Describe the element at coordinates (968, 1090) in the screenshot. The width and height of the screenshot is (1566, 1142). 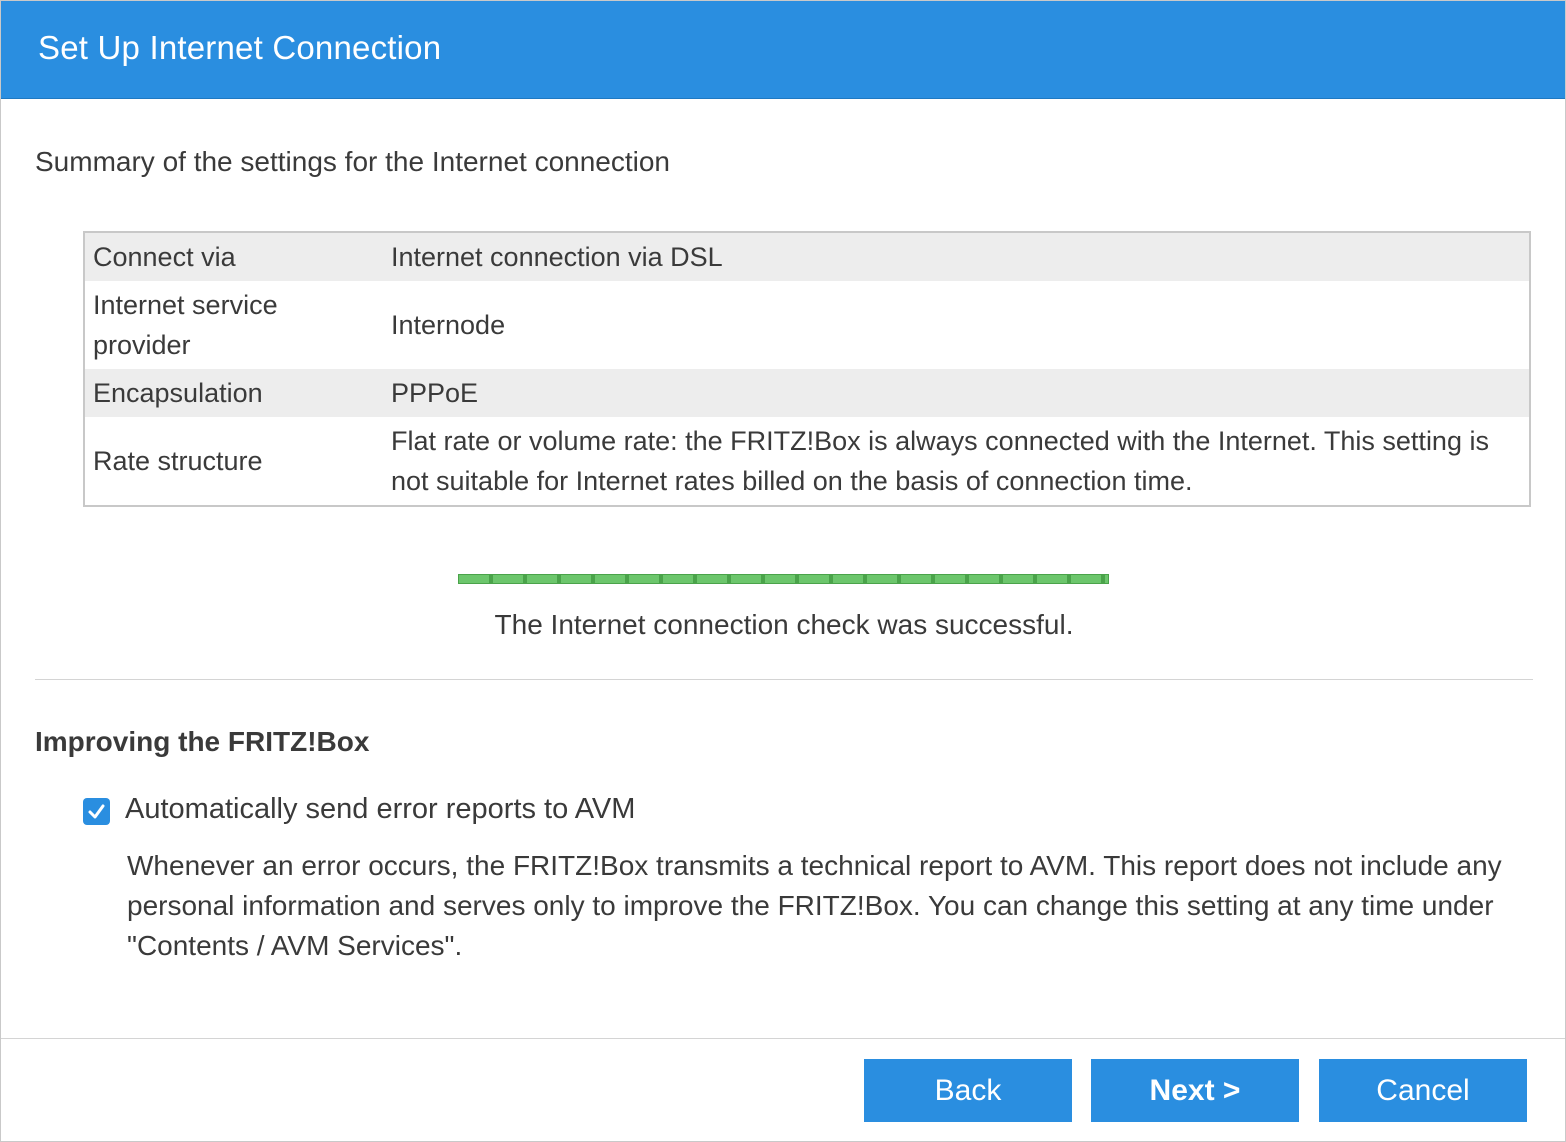
I see `back-button: Back` at that location.